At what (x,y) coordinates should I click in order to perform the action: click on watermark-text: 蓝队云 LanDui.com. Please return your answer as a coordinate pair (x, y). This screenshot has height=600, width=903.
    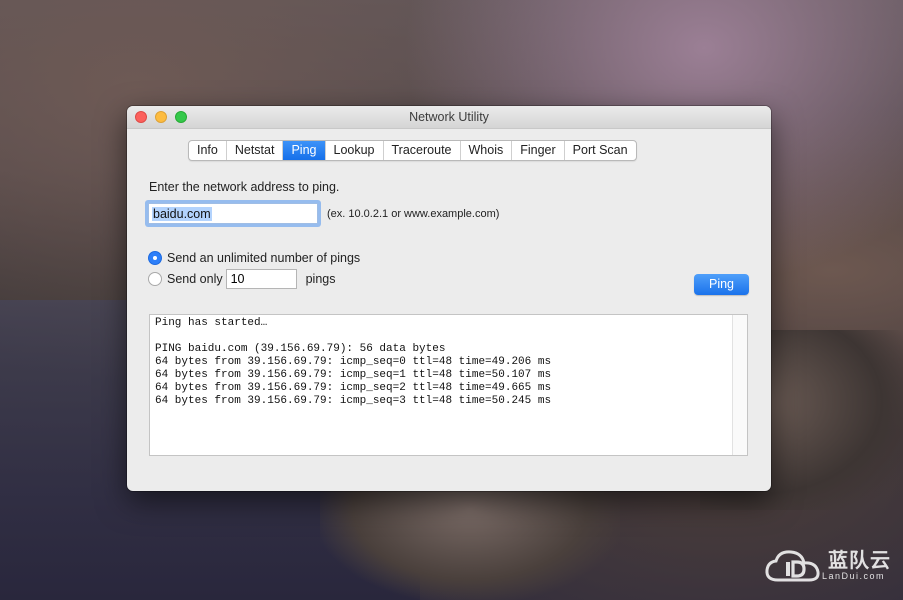
    Looking at the image, I should click on (856, 566).